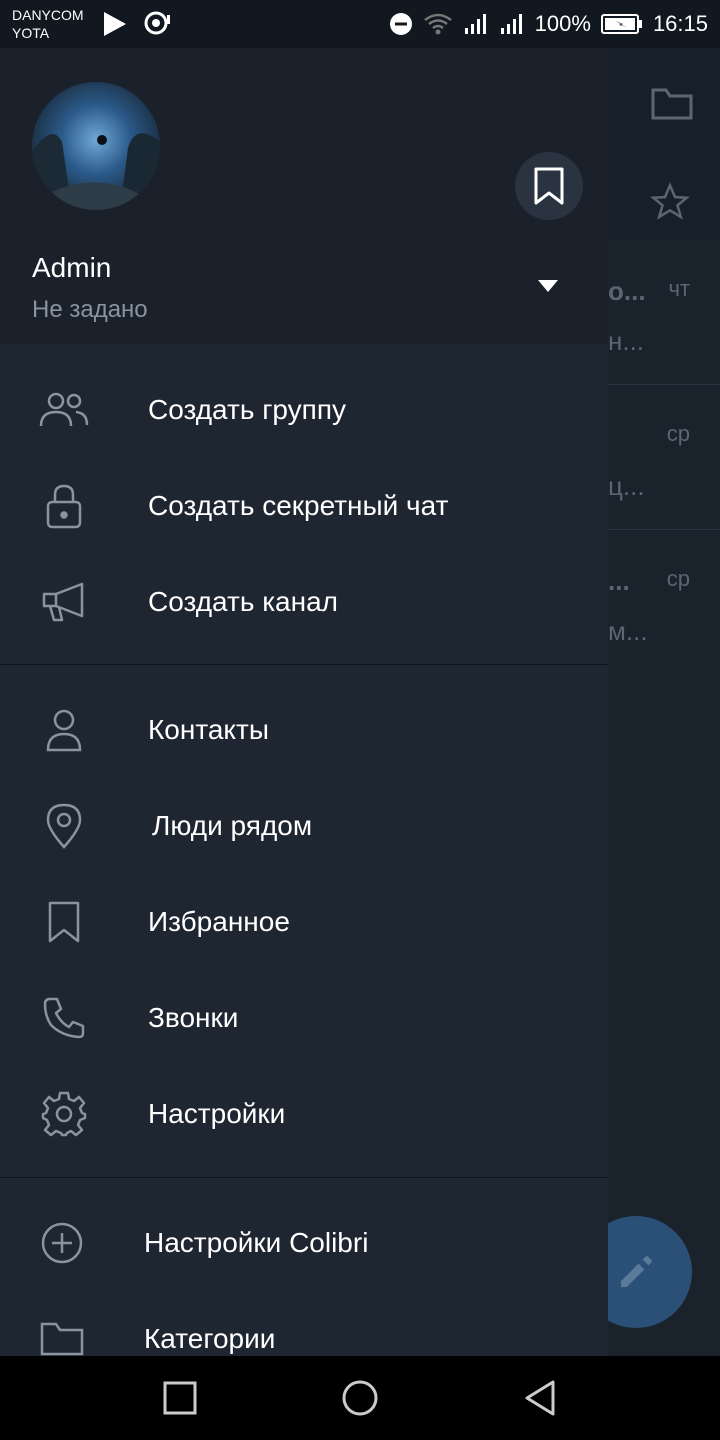 The height and width of the screenshot is (1440, 720). I want to click on saved-messages-button, so click(549, 186).